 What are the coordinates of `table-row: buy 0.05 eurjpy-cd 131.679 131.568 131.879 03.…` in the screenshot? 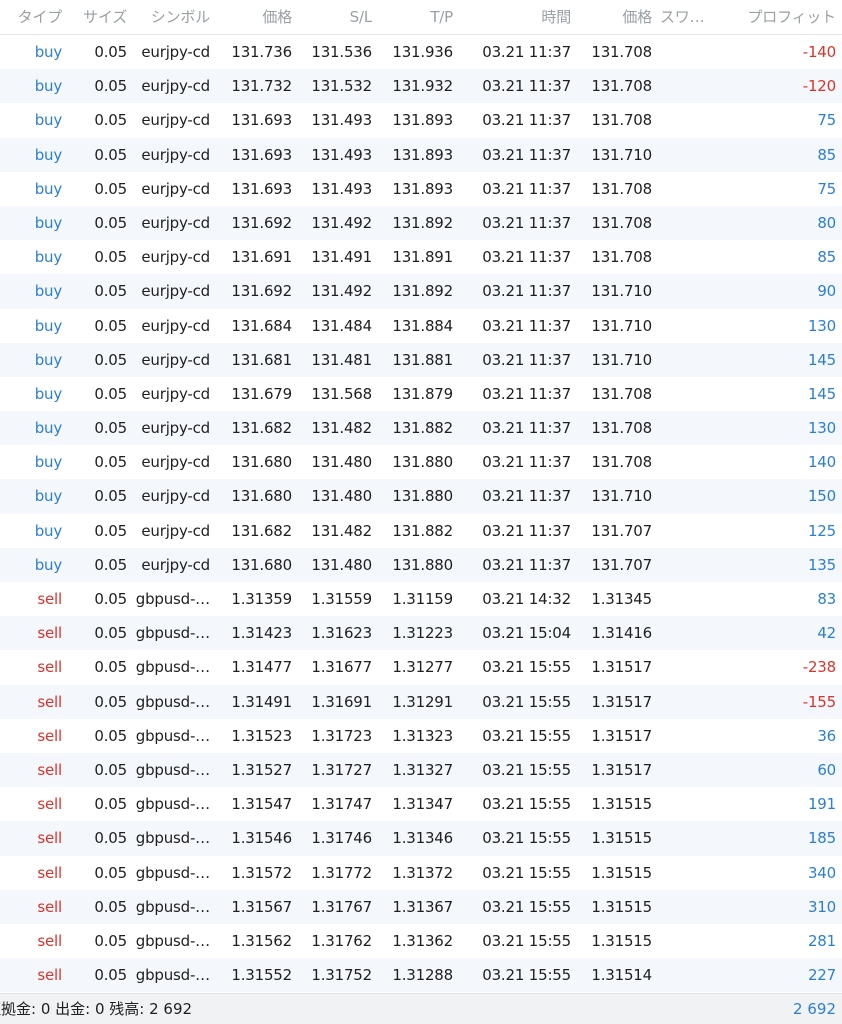 It's located at (421, 394).